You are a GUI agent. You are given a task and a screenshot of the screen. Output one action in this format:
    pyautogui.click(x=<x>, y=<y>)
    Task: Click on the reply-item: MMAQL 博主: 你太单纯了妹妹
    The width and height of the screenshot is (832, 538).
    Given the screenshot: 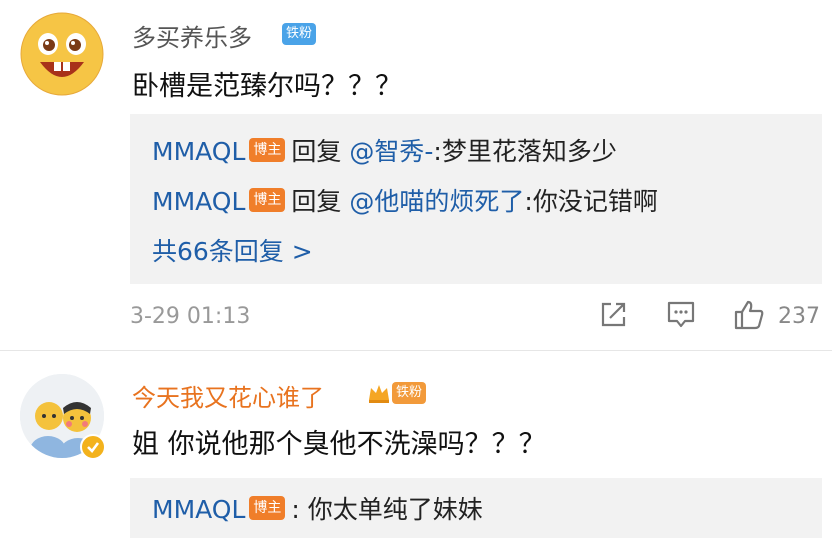 What is the action you would take?
    pyautogui.click(x=317, y=508)
    